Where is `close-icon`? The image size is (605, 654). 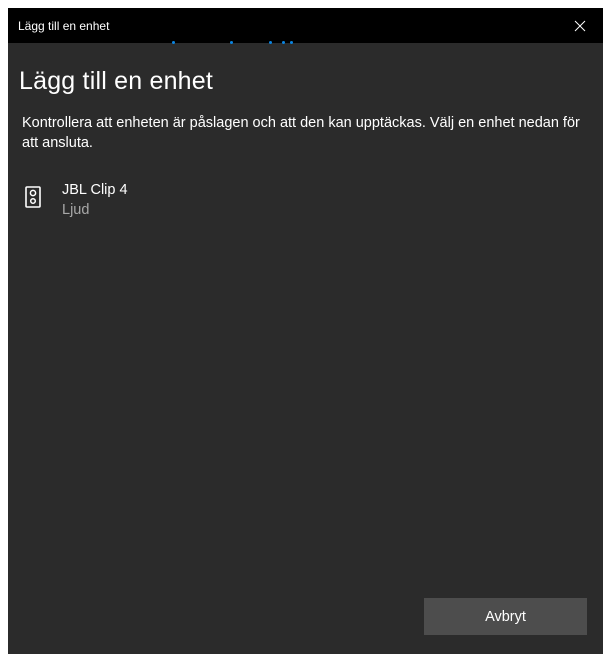 close-icon is located at coordinates (580, 25).